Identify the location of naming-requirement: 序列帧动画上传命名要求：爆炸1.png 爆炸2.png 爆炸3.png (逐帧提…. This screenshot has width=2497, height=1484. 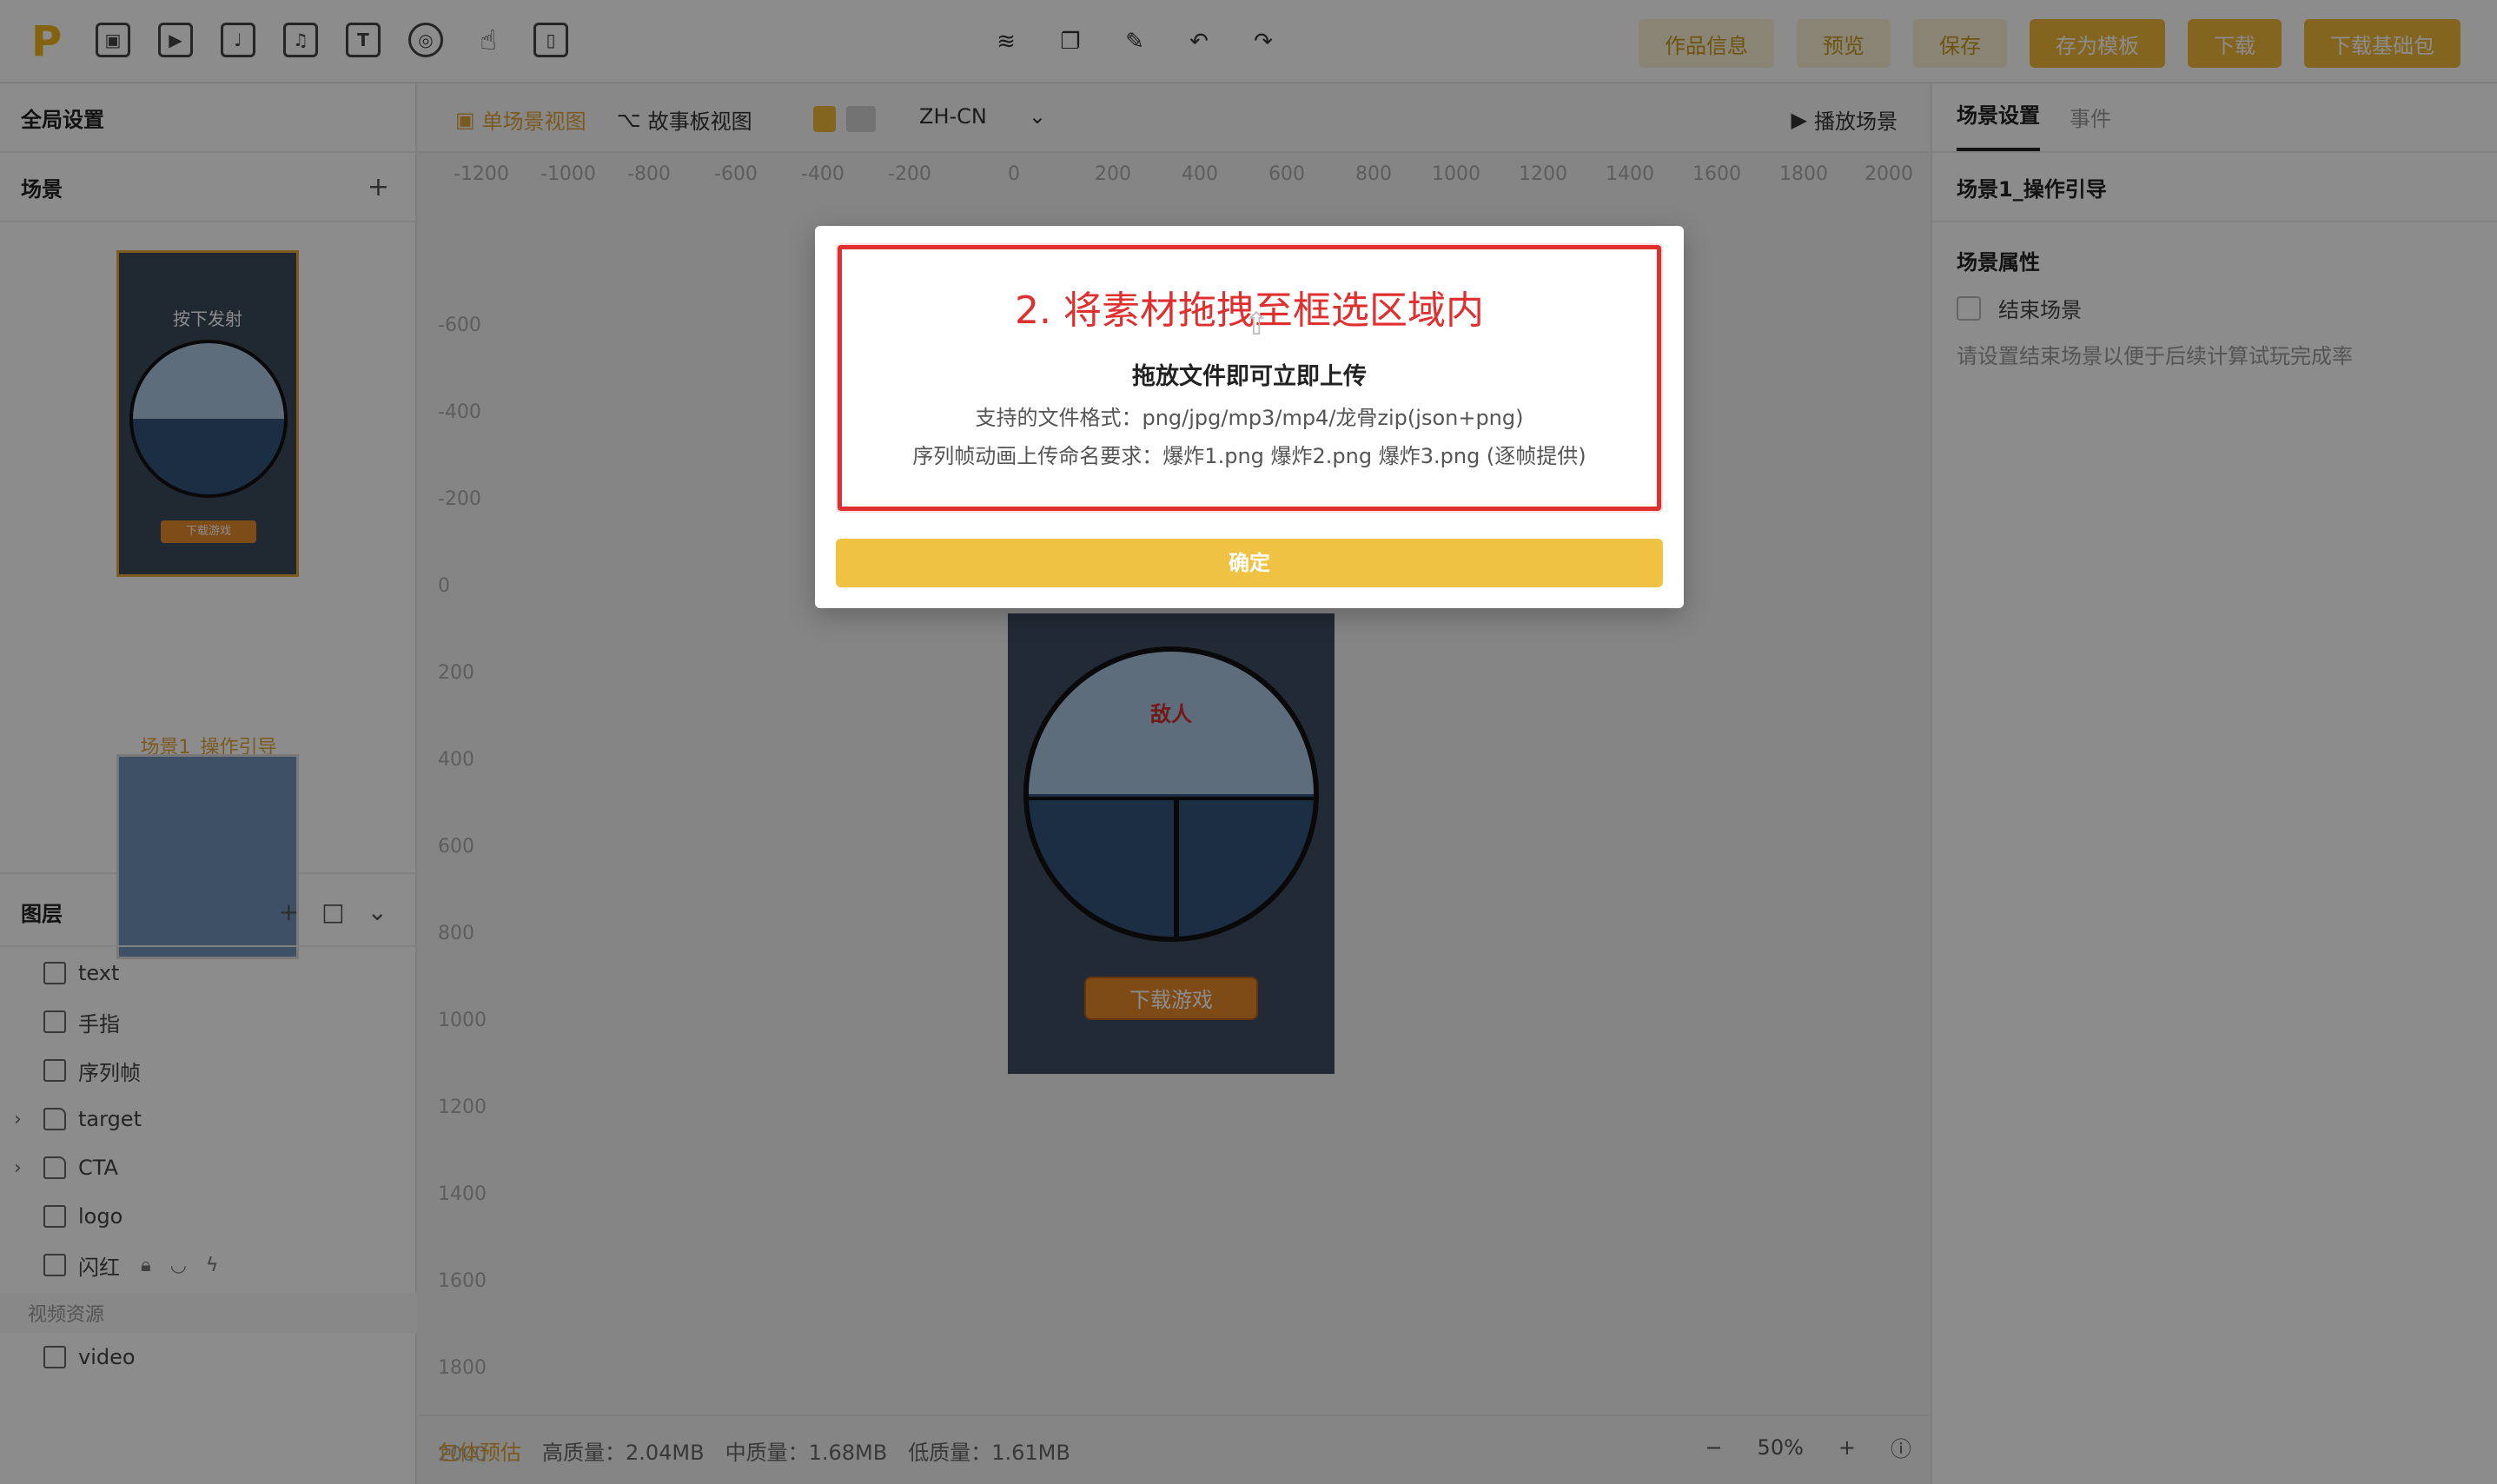
(1249, 456).